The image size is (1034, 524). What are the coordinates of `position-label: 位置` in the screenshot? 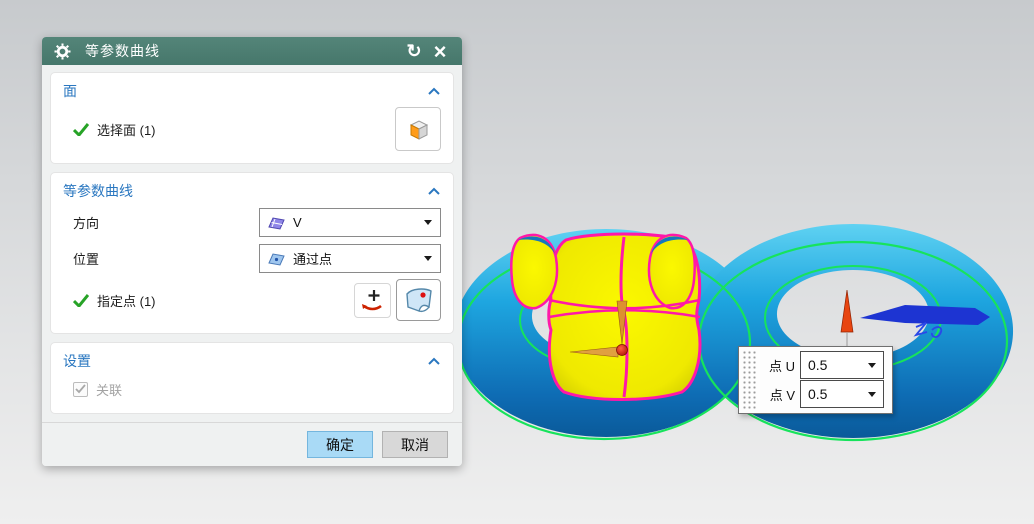 It's located at (86, 259).